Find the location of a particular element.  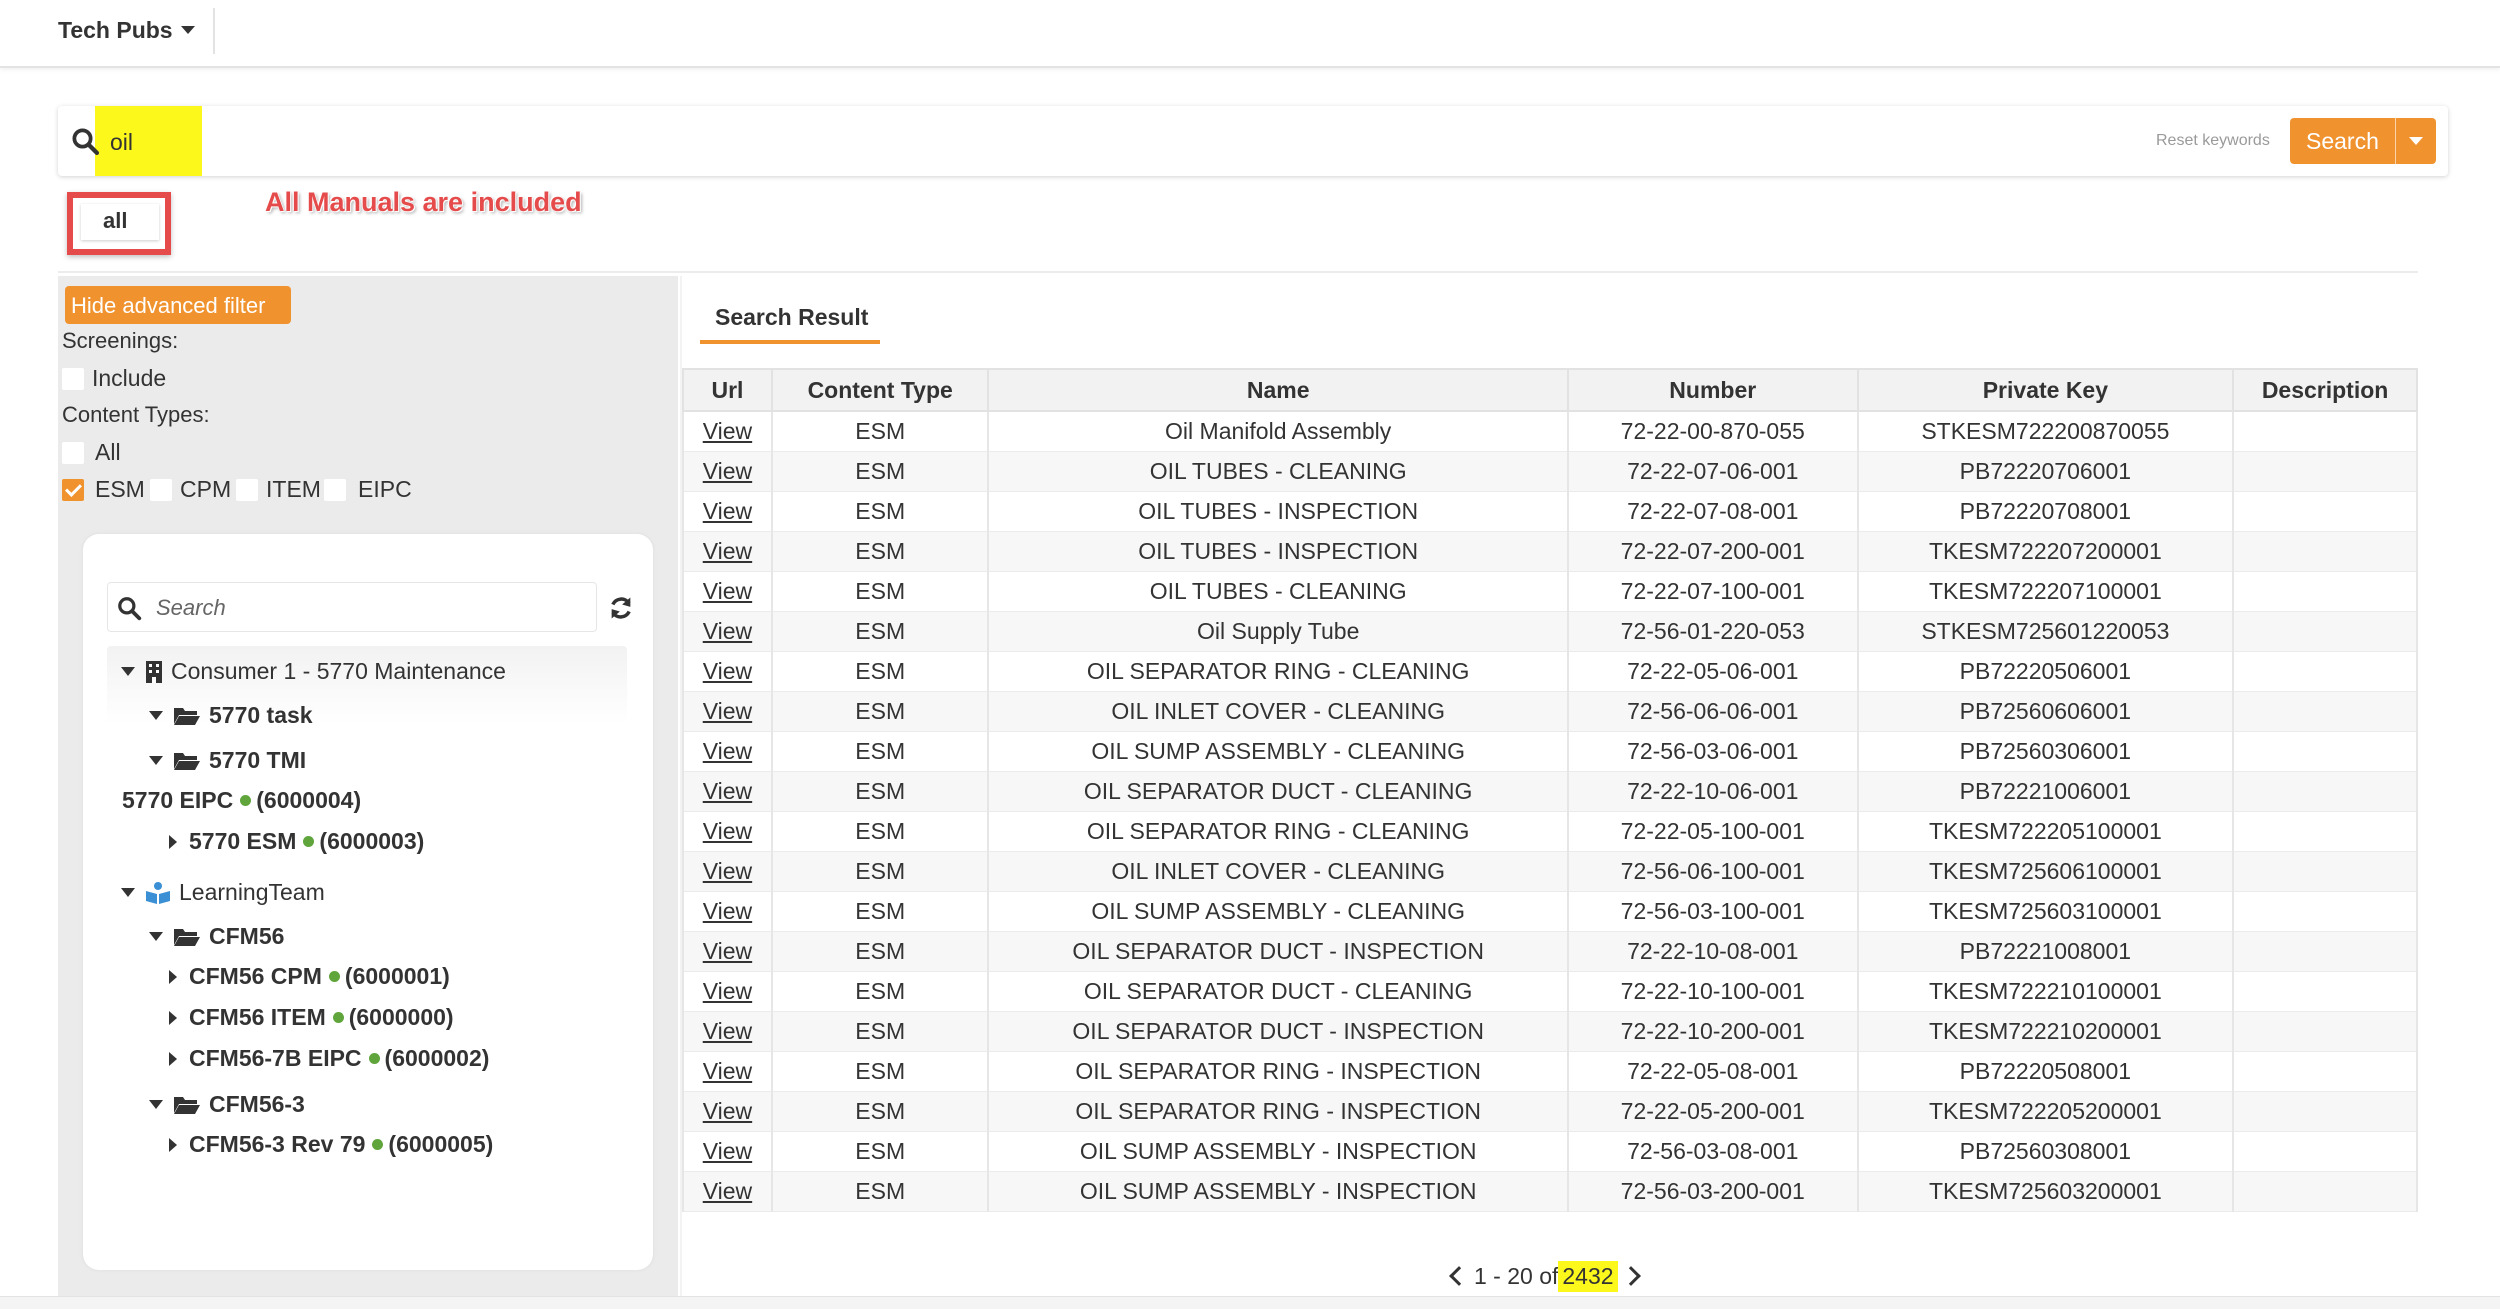

include-checkbox is located at coordinates (73, 379).